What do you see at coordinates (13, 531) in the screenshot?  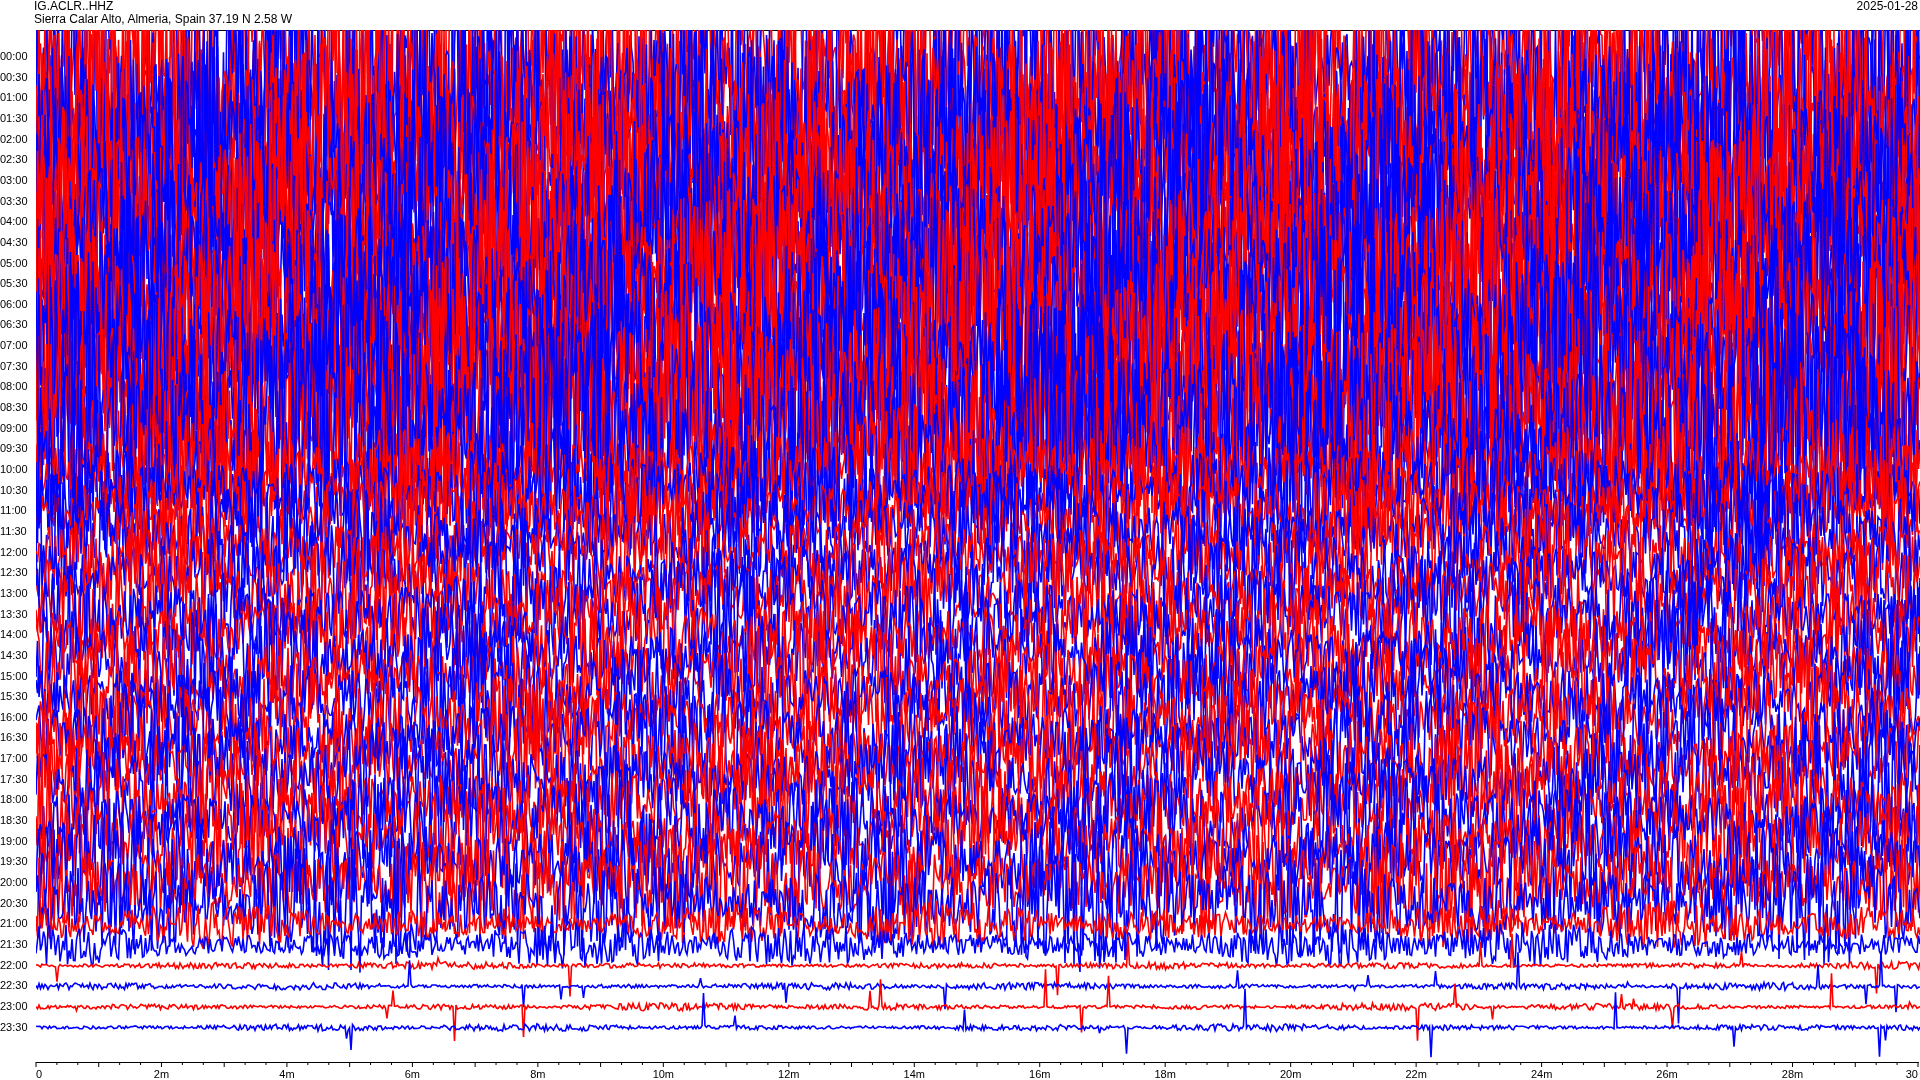 I see `time-label: 11:30` at bounding box center [13, 531].